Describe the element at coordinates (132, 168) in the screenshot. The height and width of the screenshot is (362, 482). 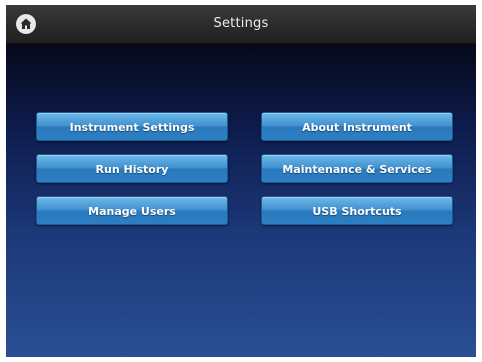
I see `run-history-button: Run History` at that location.